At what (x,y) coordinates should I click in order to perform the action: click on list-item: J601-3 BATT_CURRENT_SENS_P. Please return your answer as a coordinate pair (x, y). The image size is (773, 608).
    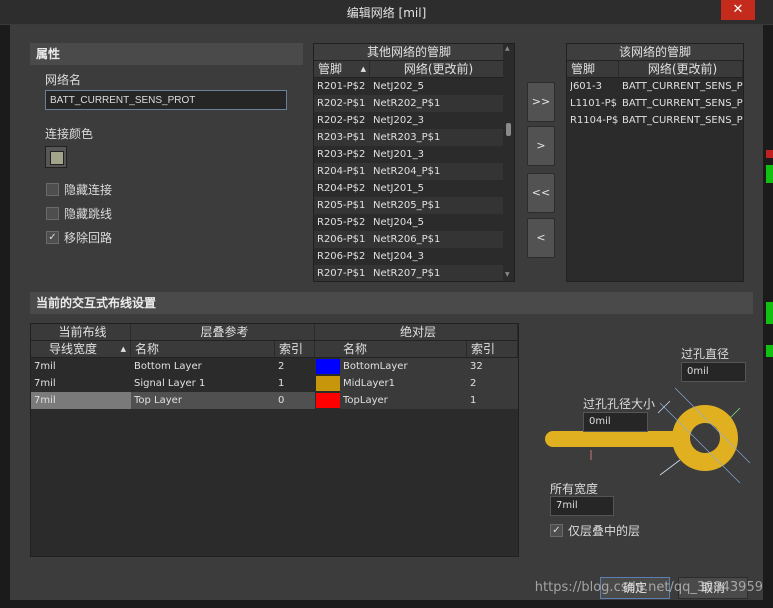
    Looking at the image, I should click on (655, 86).